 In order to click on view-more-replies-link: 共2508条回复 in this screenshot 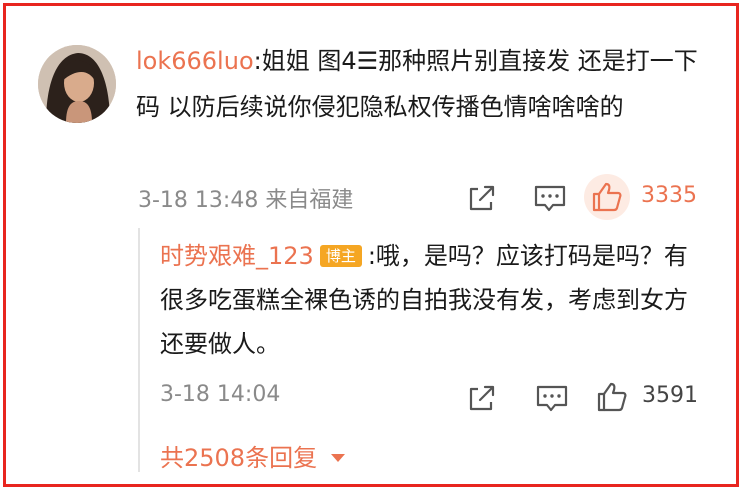, I will do `click(253, 455)`.